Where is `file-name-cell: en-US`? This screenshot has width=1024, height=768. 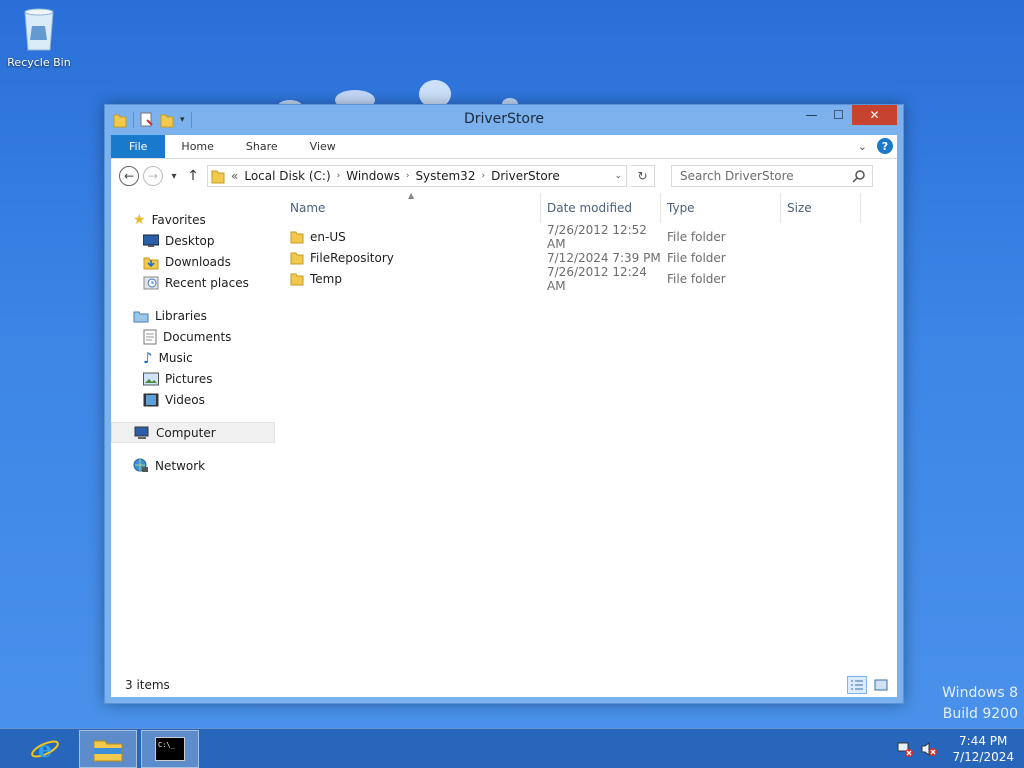 file-name-cell: en-US is located at coordinates (412, 237).